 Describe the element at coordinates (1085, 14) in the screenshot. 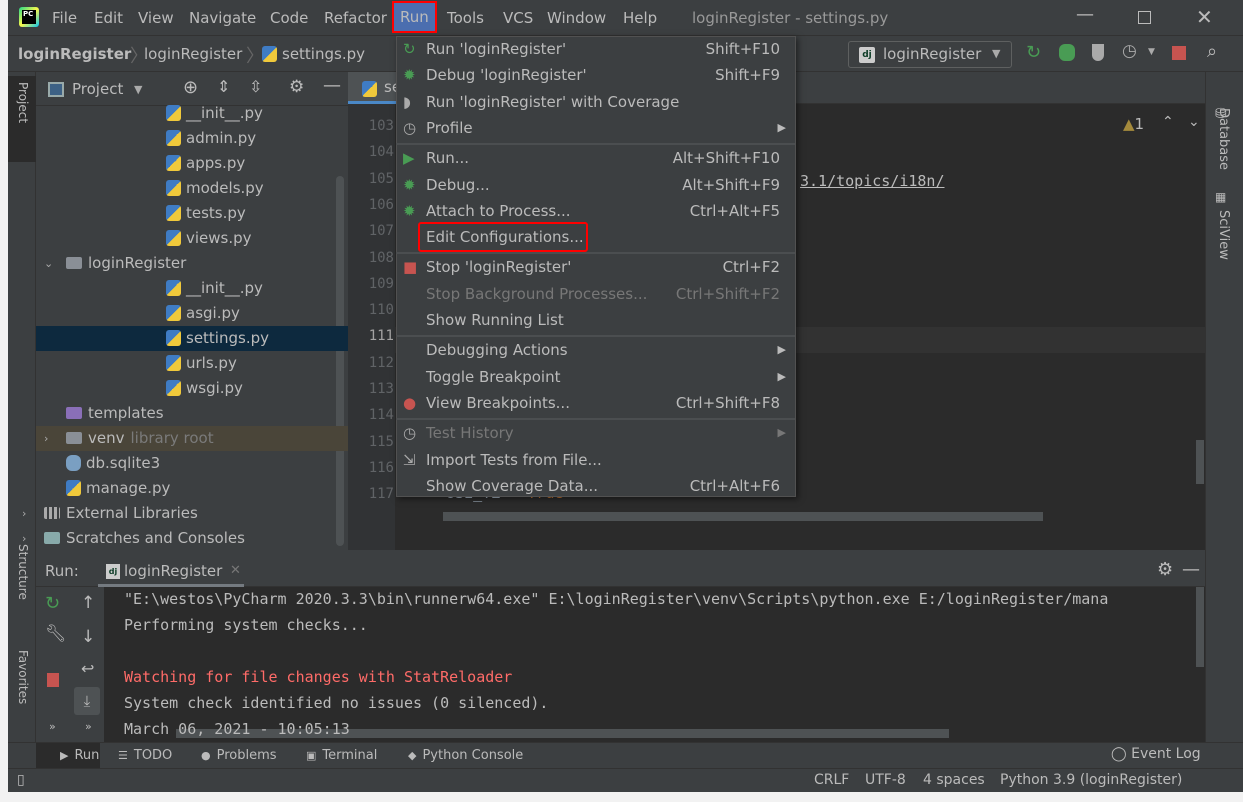

I see `minimize-button: —` at that location.